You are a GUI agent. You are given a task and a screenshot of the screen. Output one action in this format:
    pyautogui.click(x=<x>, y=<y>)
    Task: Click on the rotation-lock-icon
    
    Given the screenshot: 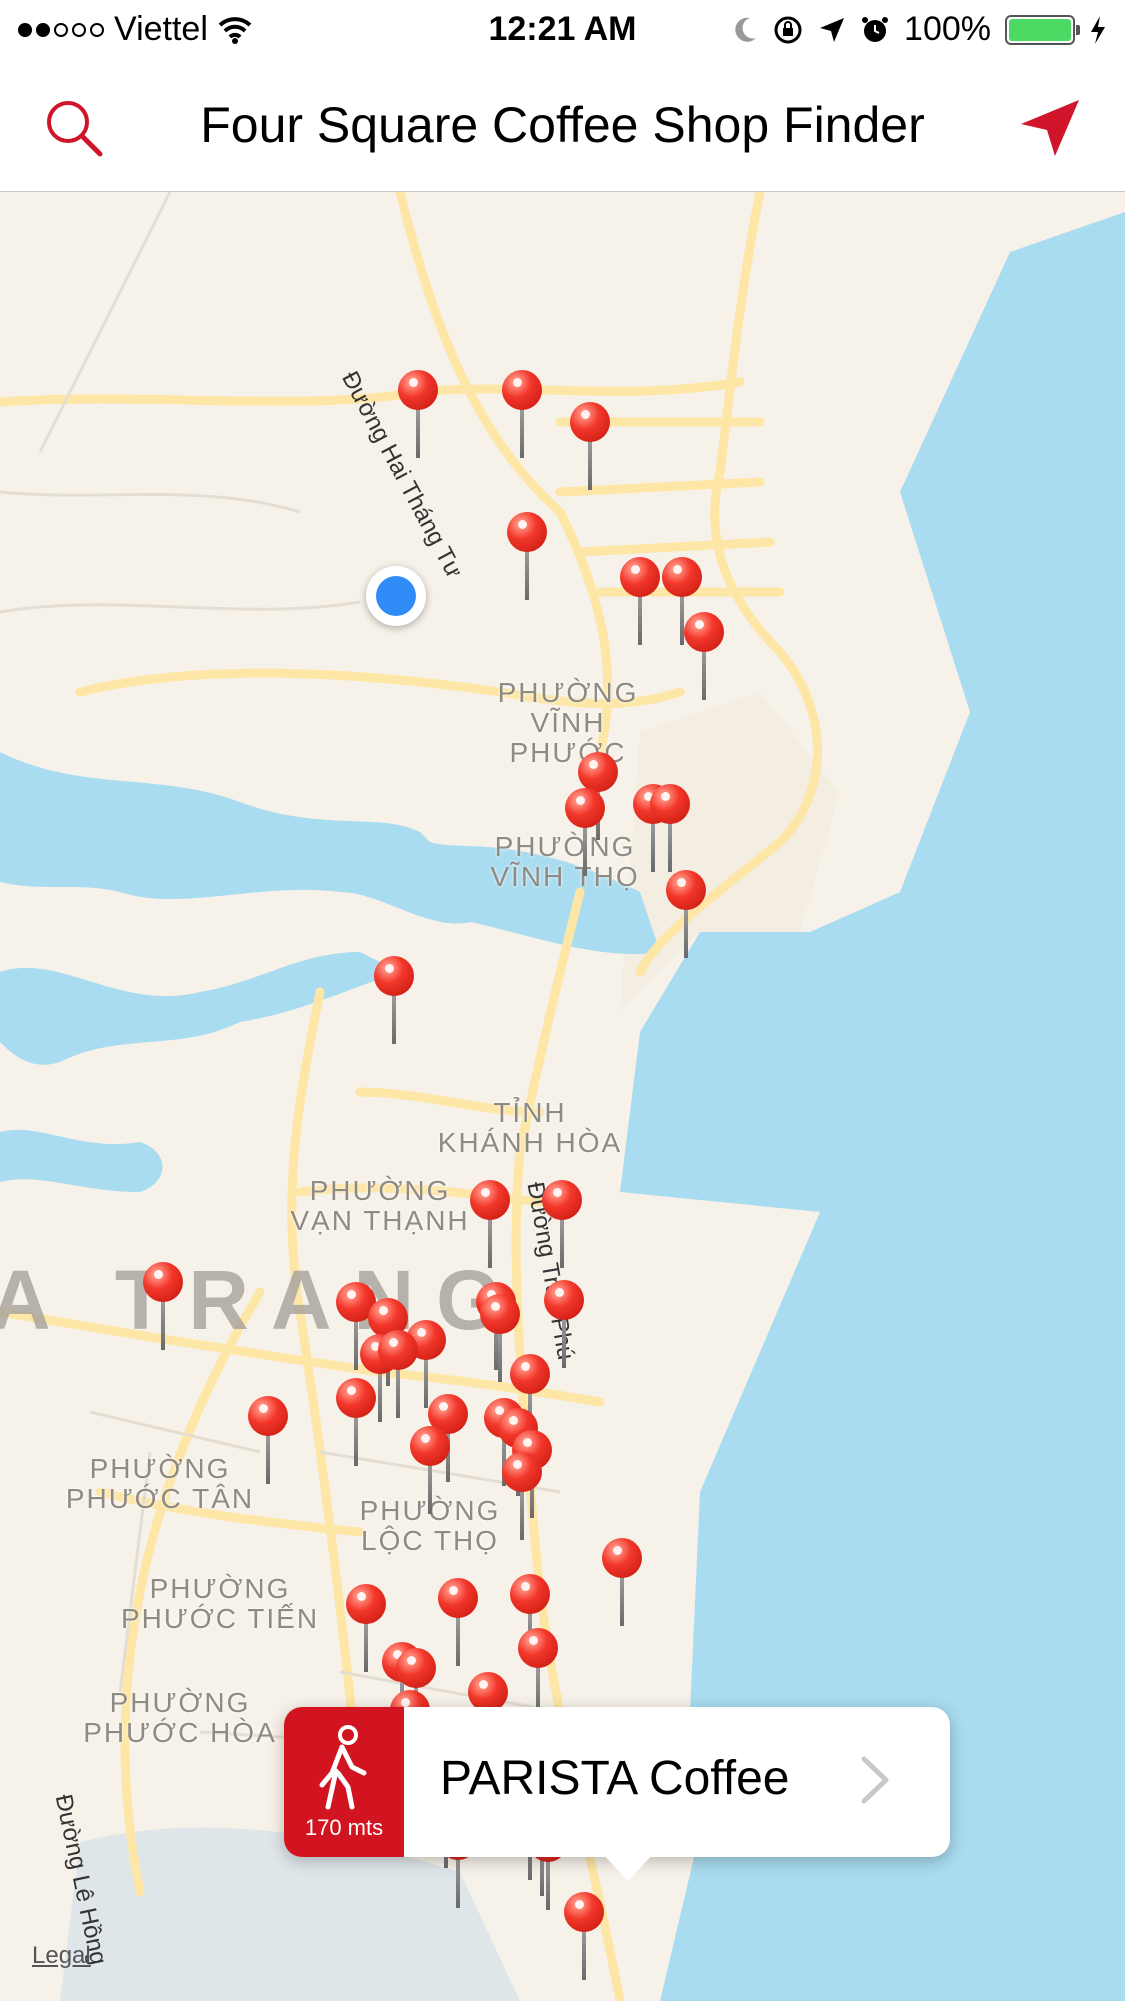 What is the action you would take?
    pyautogui.click(x=788, y=29)
    